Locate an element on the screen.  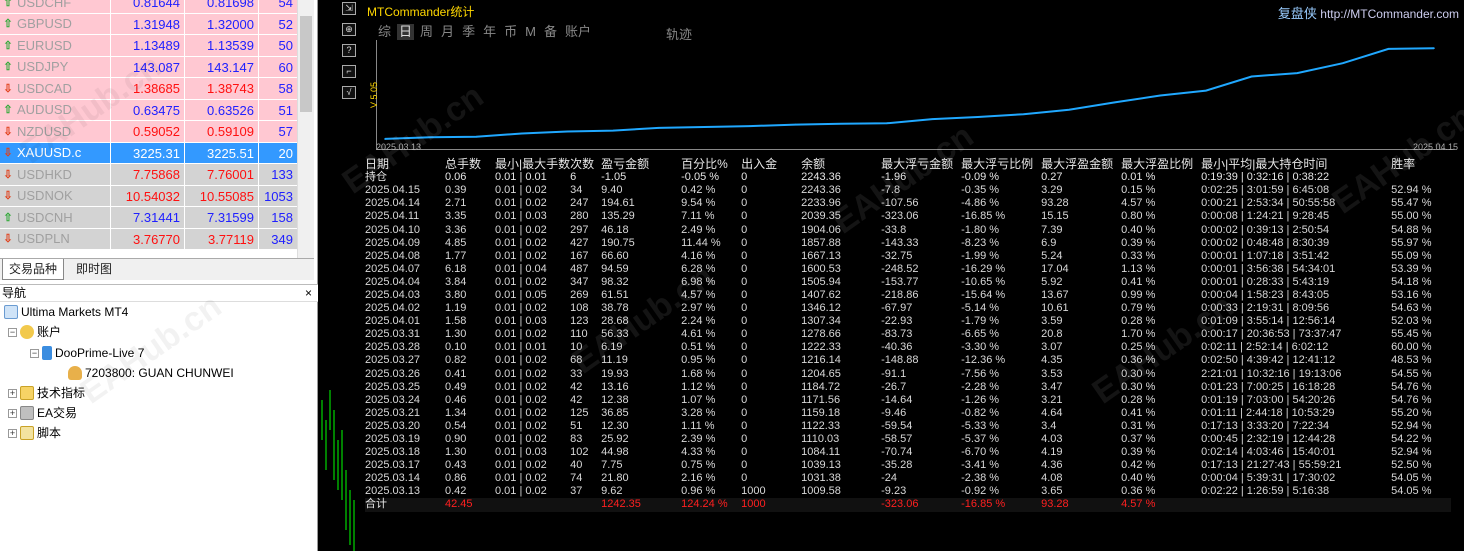
market-watch-row: ⇩ USDHKD 7.75868 7.76001 133 is located at coordinates (148, 175).